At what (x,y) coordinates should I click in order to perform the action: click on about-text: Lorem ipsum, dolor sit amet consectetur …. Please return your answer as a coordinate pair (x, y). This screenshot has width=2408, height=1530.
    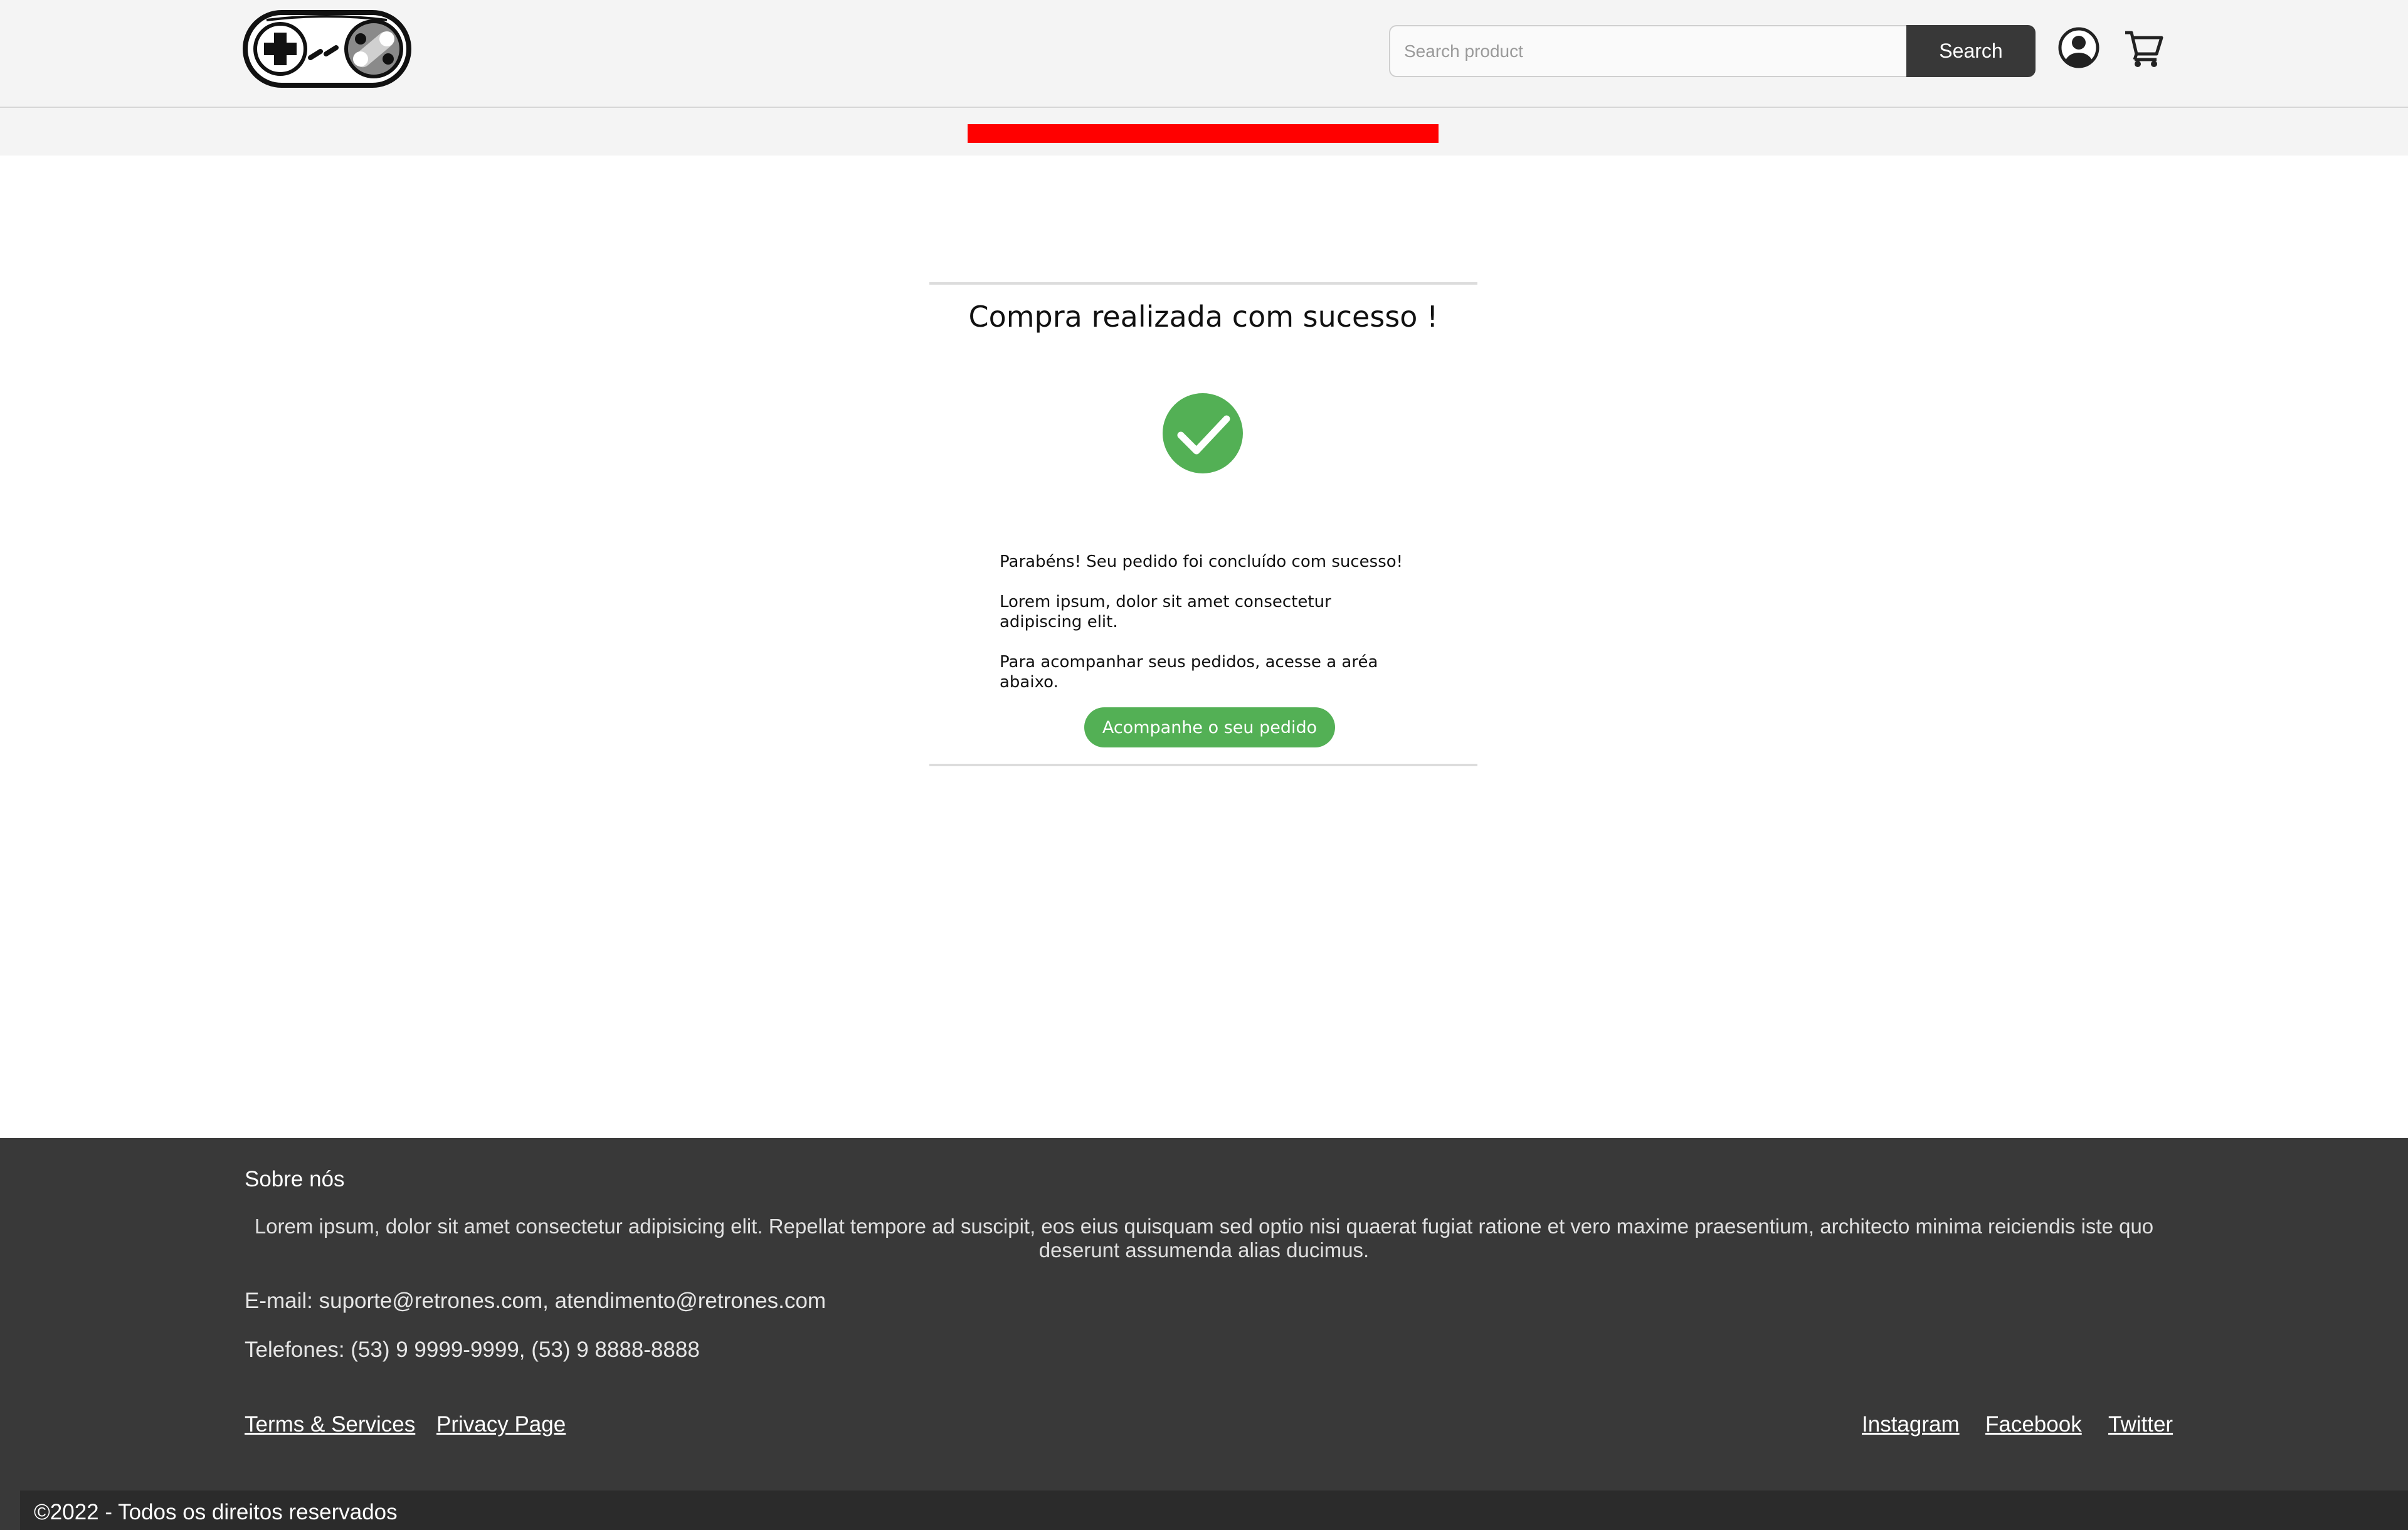
    Looking at the image, I should click on (1204, 1238).